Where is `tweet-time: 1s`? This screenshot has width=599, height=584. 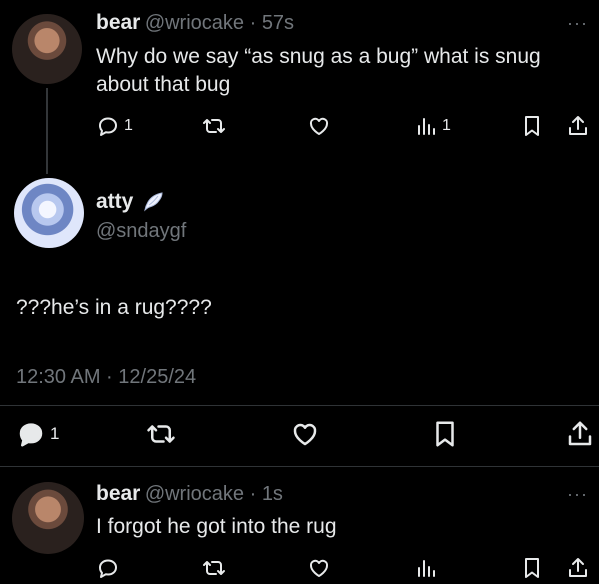 tweet-time: 1s is located at coordinates (272, 494).